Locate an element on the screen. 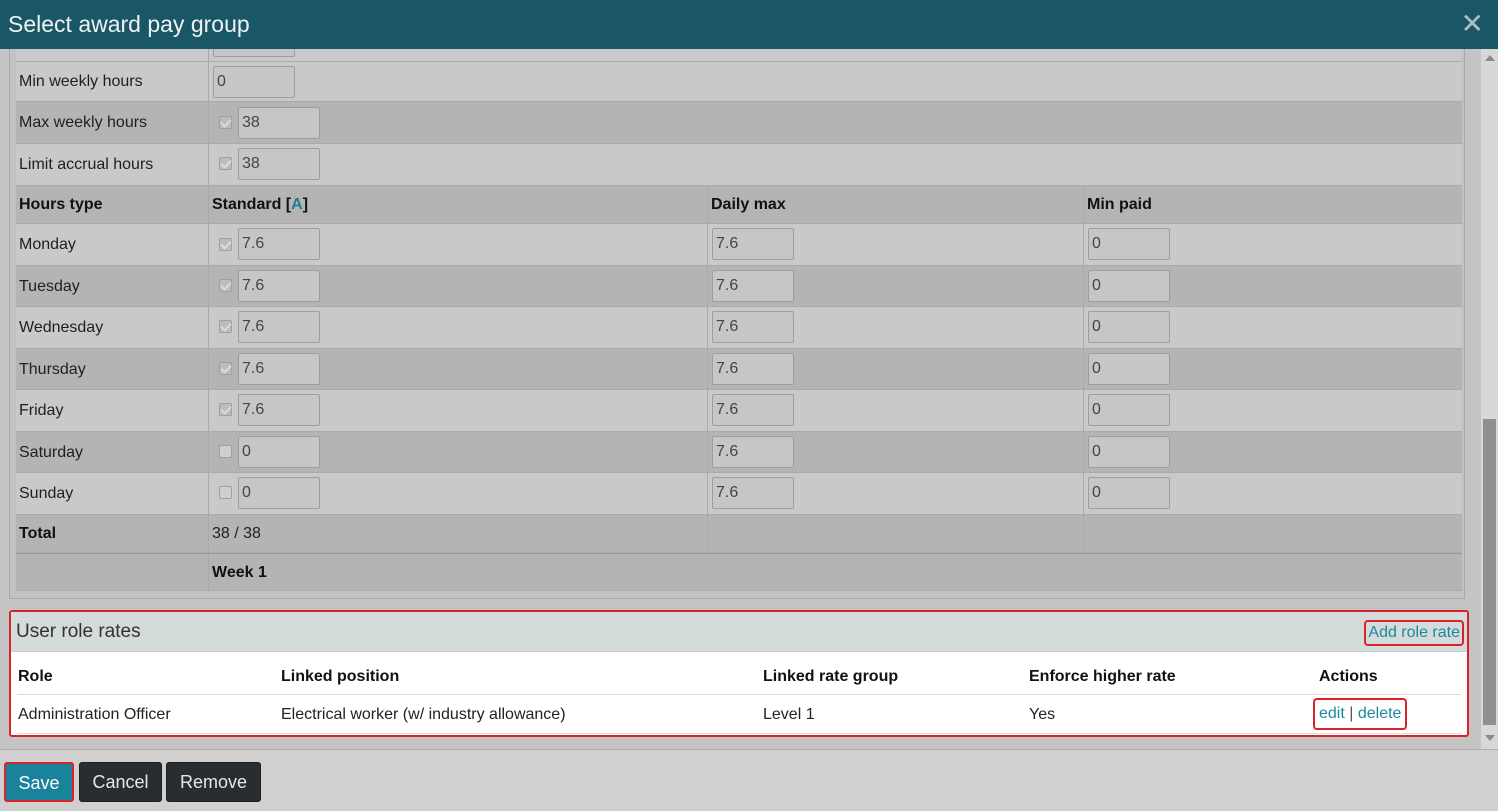 The image size is (1498, 811). partial-input is located at coordinates (254, 53).